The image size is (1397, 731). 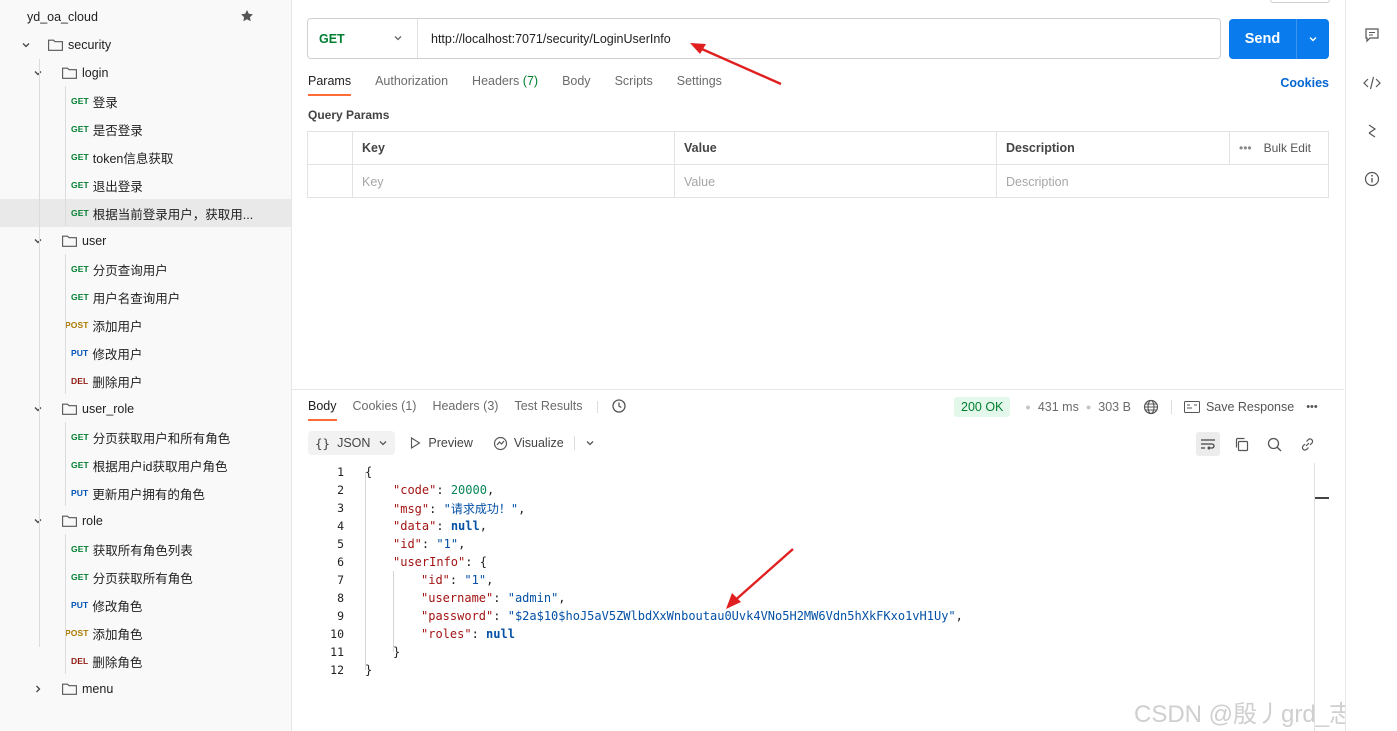 I want to click on request-item: POST 添加用户, so click(x=145, y=325).